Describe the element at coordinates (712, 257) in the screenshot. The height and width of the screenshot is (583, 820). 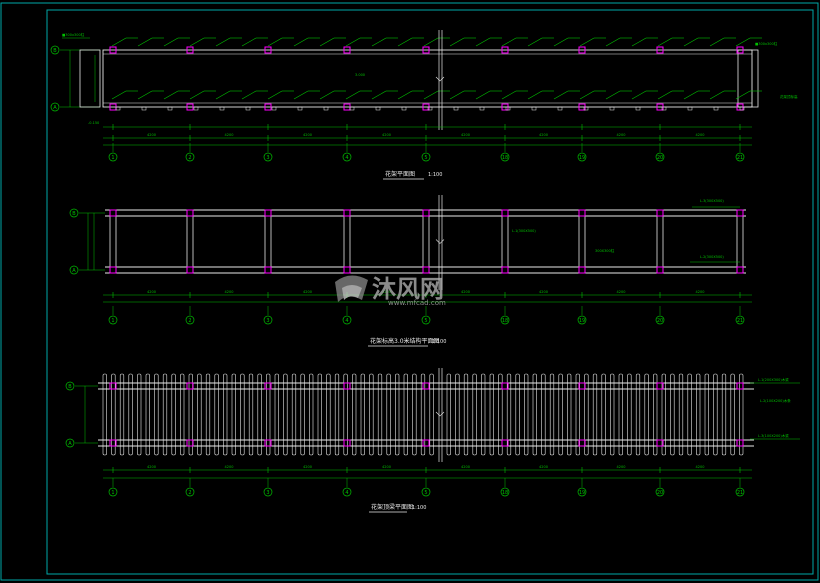
I see `plan2-note-L2: L.2(300X500)` at that location.